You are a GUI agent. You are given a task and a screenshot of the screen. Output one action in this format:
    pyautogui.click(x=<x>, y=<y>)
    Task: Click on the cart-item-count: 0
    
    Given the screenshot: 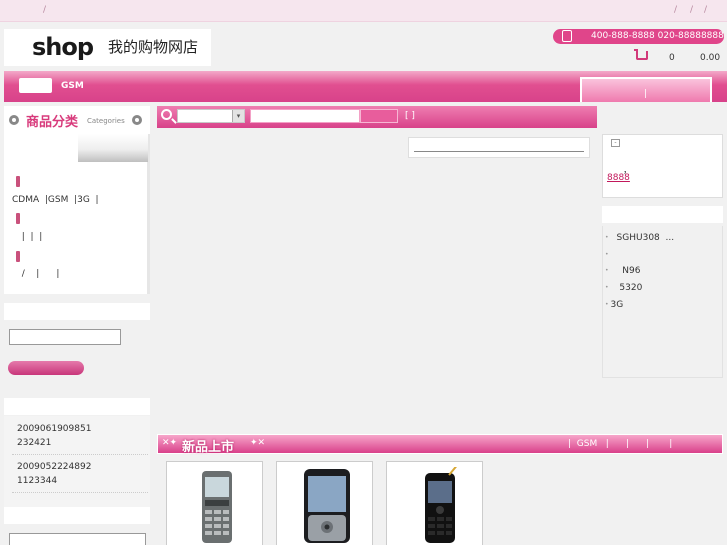 What is the action you would take?
    pyautogui.click(x=672, y=58)
    